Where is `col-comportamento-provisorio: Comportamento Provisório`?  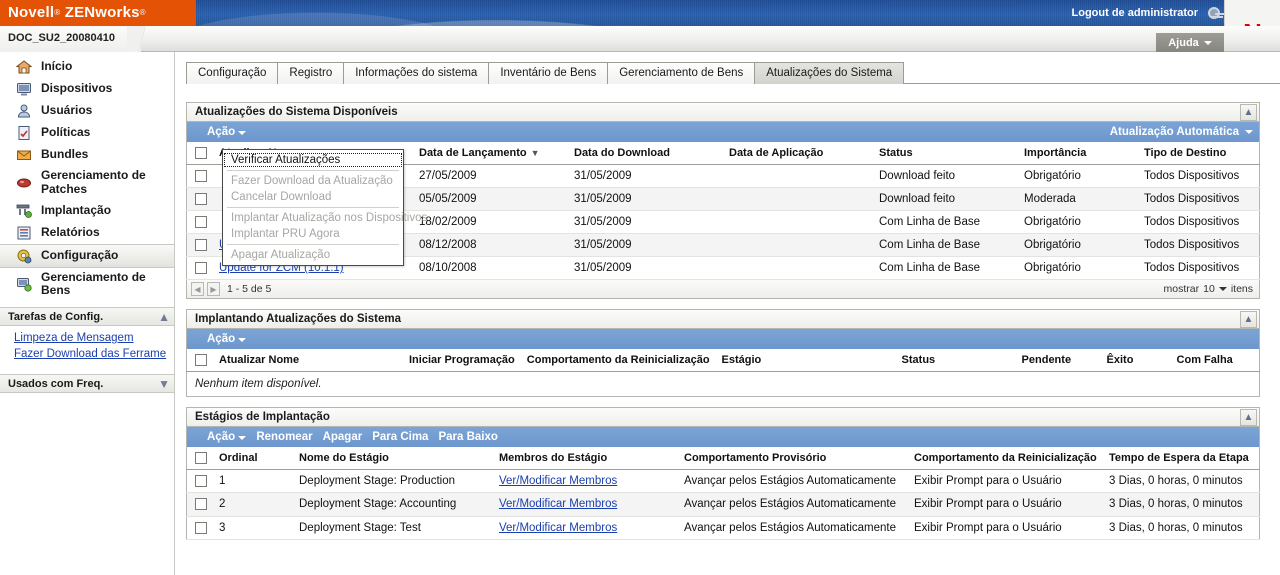
col-comportamento-provisorio: Comportamento Provisório is located at coordinates (793, 459).